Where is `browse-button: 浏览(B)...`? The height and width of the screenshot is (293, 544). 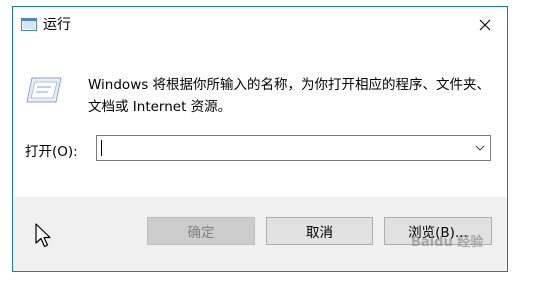
browse-button: 浏览(B)... is located at coordinates (438, 231).